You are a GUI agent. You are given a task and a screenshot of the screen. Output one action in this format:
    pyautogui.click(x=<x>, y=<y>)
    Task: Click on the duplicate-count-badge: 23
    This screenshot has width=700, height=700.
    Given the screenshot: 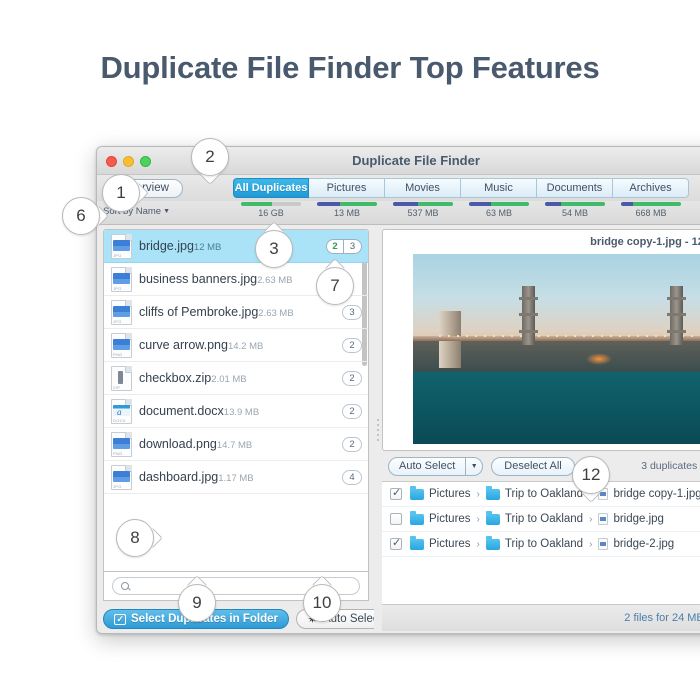 What is the action you would take?
    pyautogui.click(x=344, y=246)
    